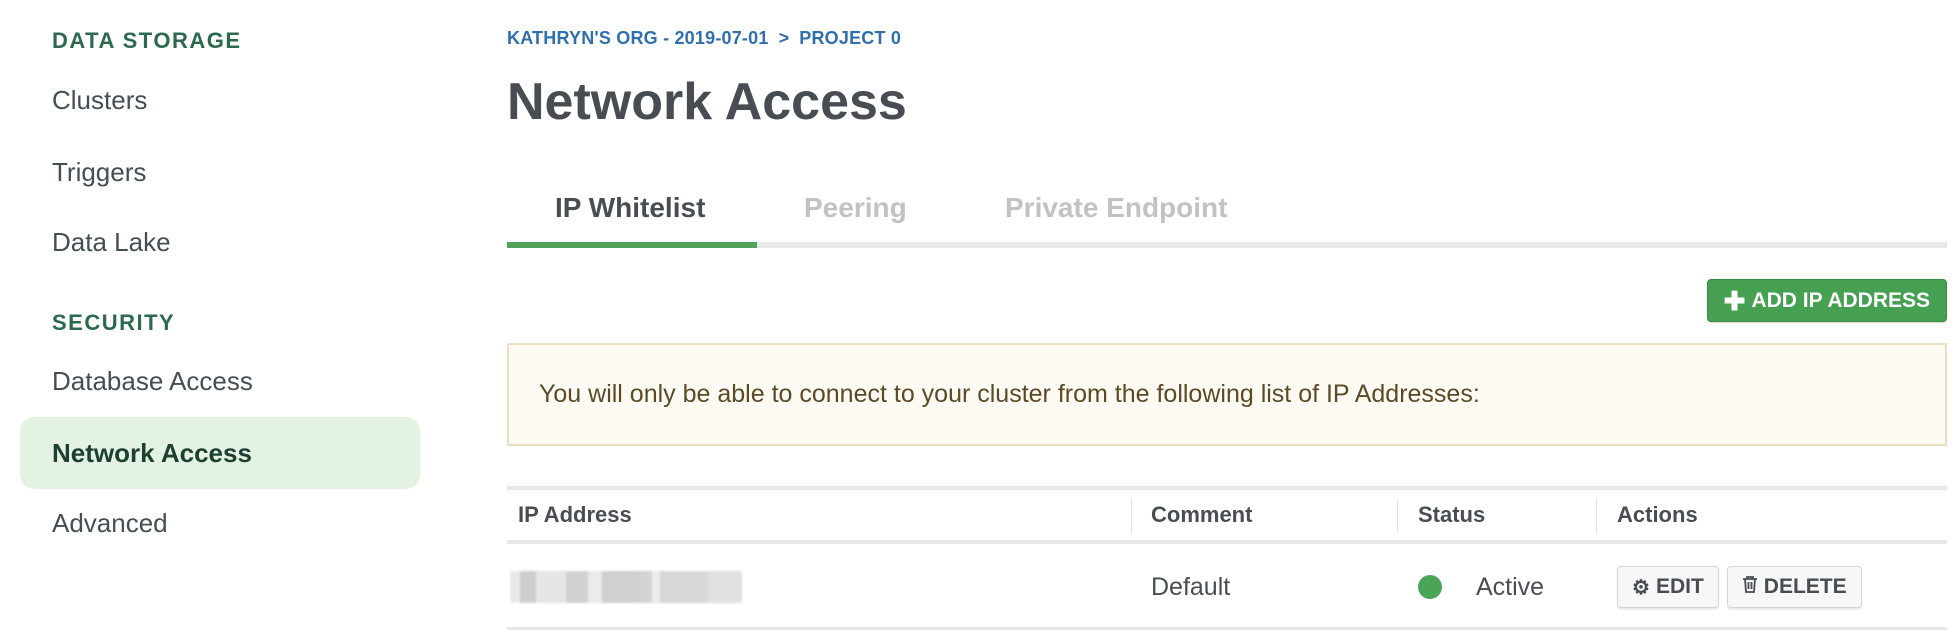 This screenshot has height=638, width=1957. Describe the element at coordinates (1451, 515) in the screenshot. I see `column-header-status: Status` at that location.